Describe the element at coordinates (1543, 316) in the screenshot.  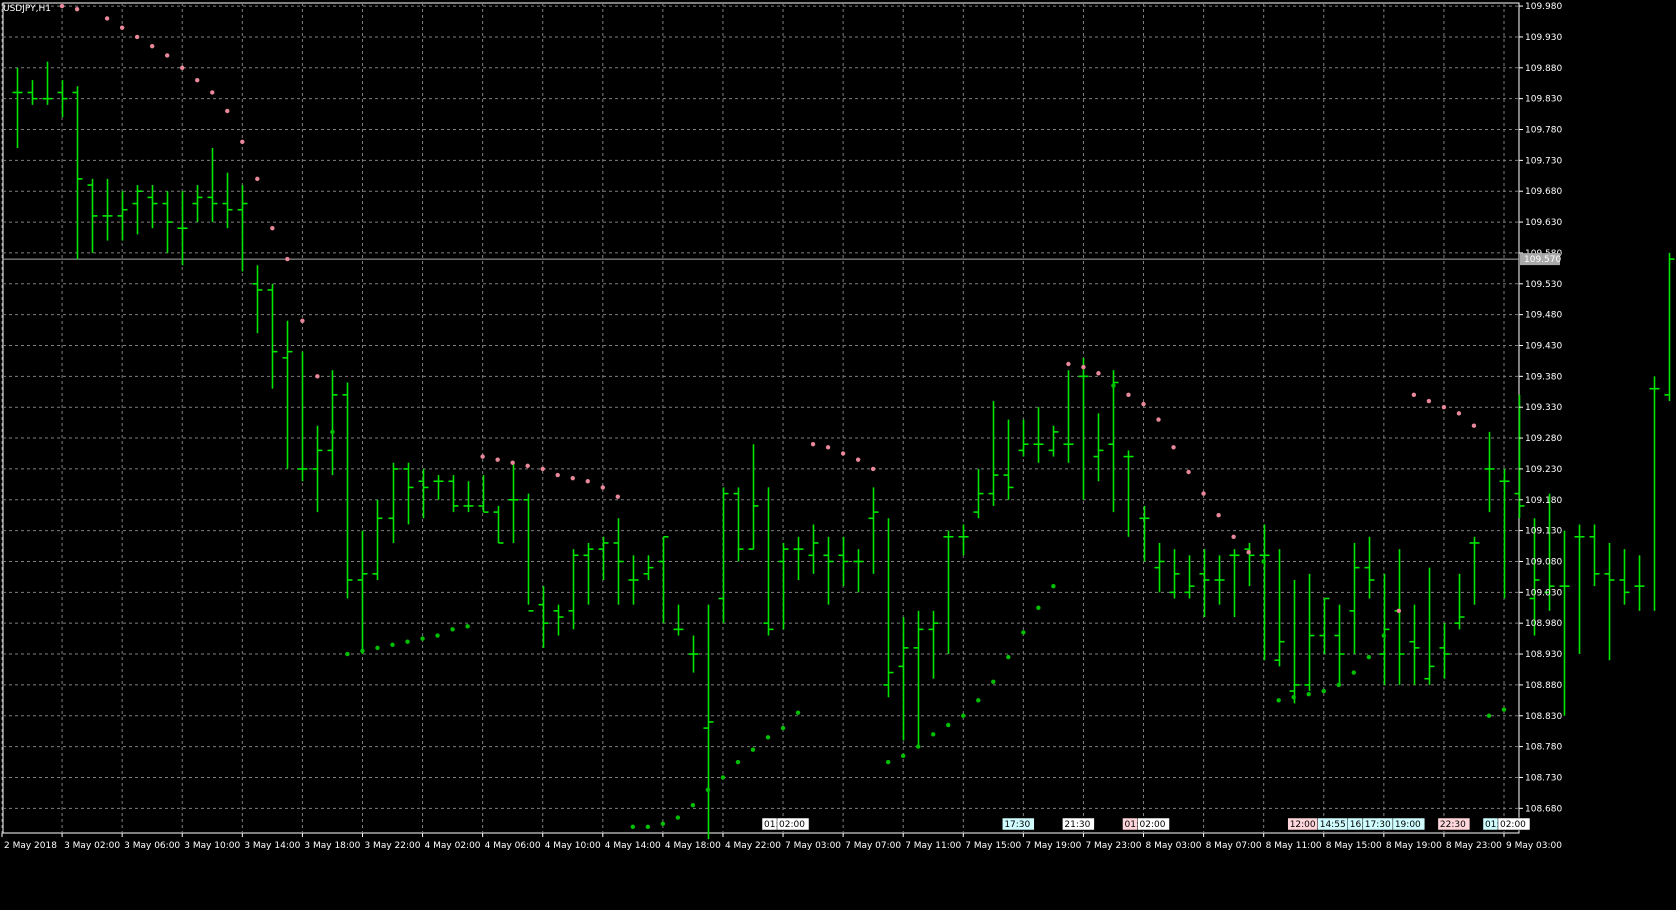
I see `price-label: 109.480` at that location.